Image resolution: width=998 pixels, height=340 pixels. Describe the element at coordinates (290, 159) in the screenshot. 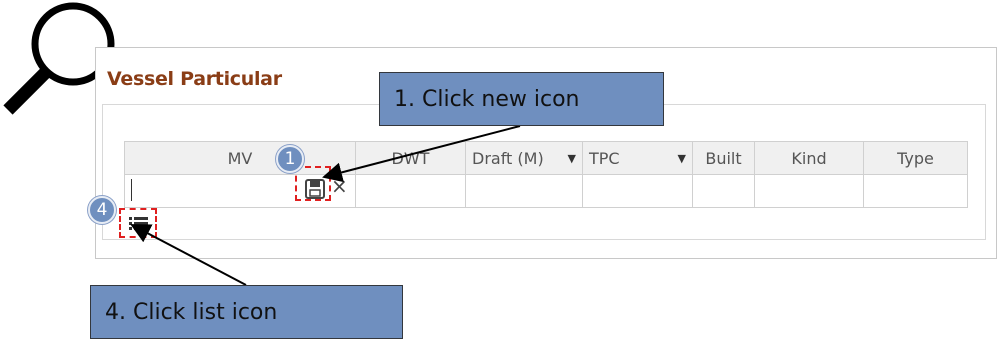

I see `step-badge-1: 1` at that location.